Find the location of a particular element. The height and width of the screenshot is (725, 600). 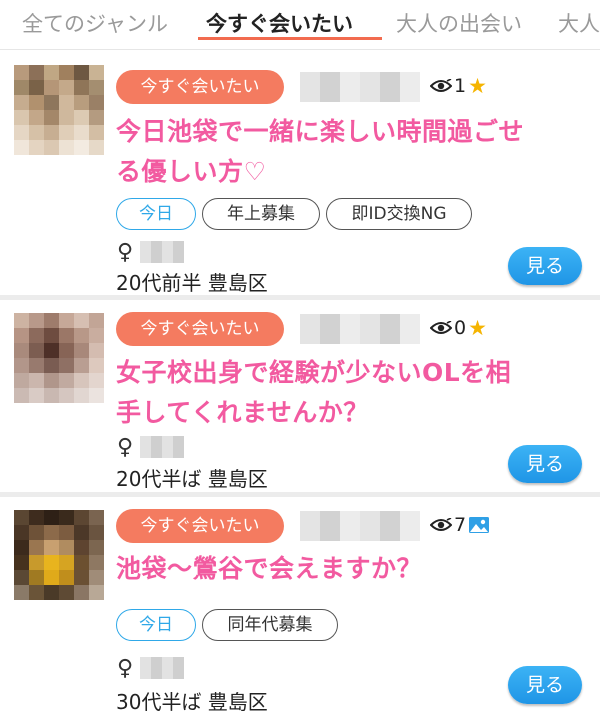

tag-older-wanted: 年上募集 is located at coordinates (261, 214).